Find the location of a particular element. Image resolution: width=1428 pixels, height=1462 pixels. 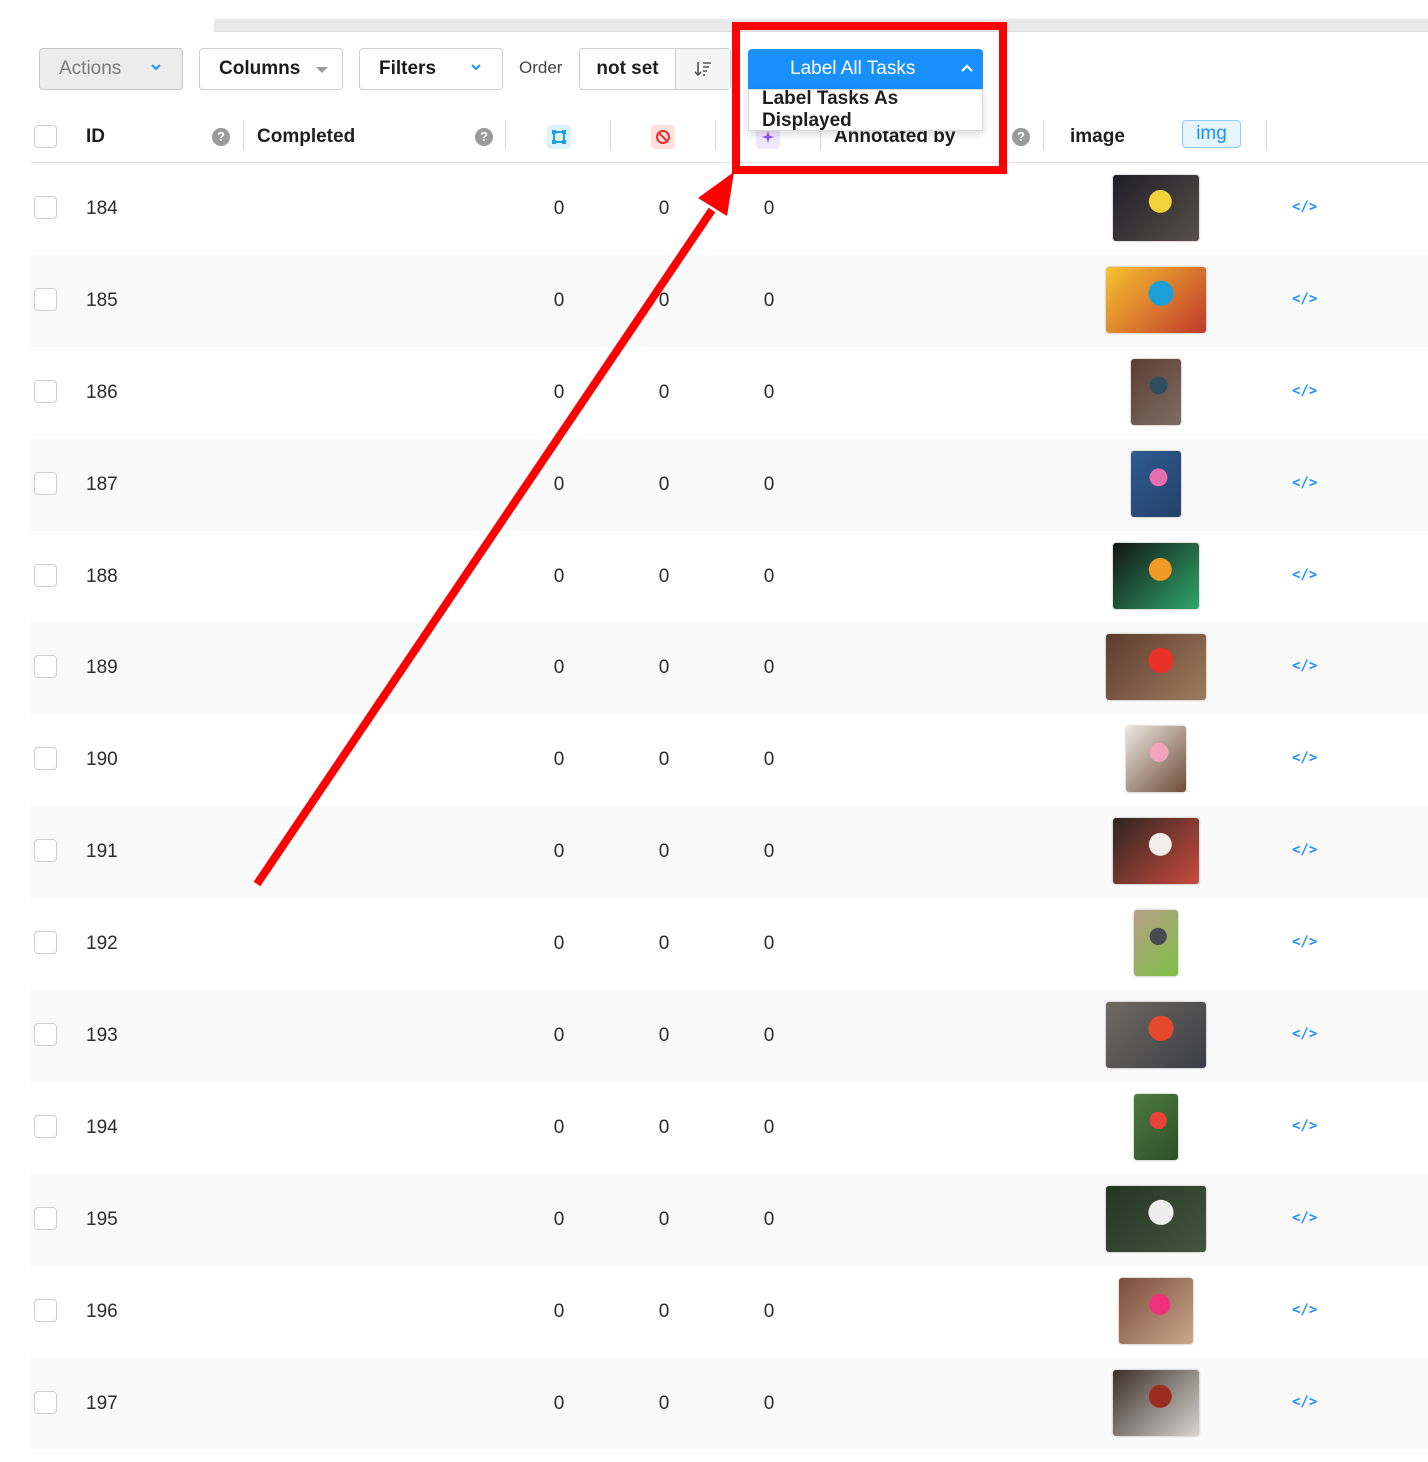

table-row: 192 0 0 0 </> is located at coordinates (729, 944).